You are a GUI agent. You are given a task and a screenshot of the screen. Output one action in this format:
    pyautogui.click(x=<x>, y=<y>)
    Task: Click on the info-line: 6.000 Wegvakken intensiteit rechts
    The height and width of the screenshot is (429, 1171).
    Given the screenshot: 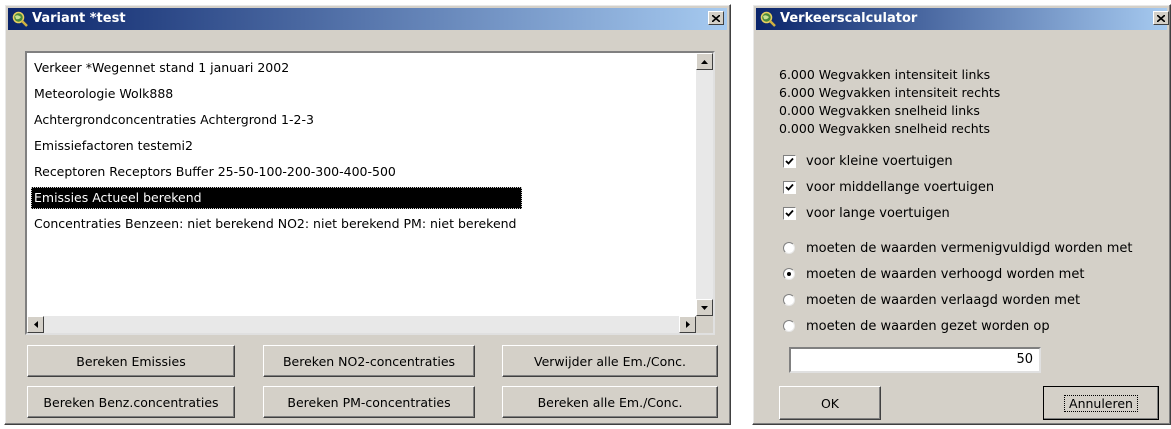 What is the action you would take?
    pyautogui.click(x=890, y=92)
    